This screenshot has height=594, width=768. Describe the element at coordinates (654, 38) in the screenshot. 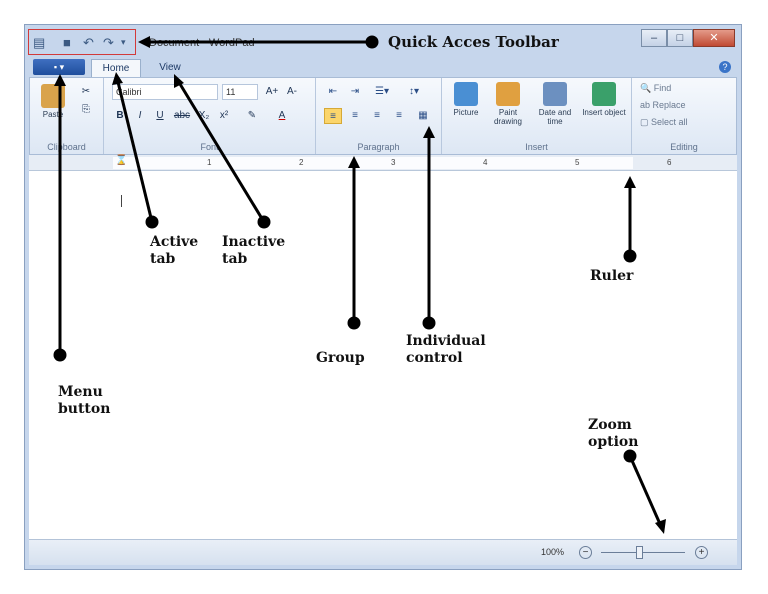

I see `minimize-button: –` at that location.